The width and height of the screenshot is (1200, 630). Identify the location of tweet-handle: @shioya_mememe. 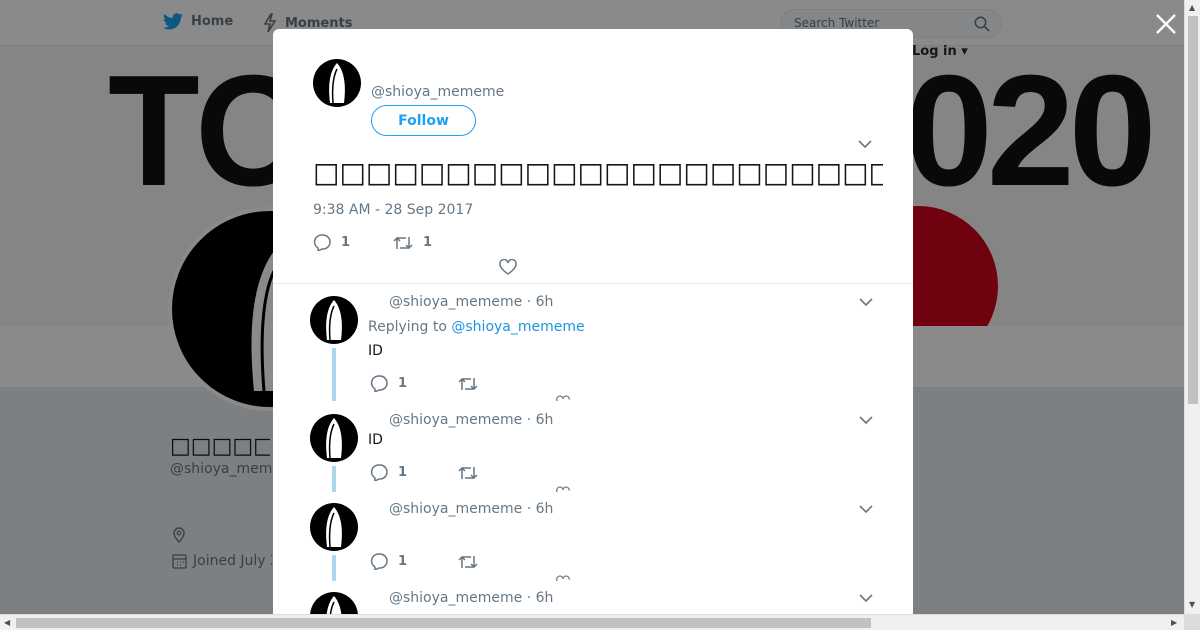
(437, 92).